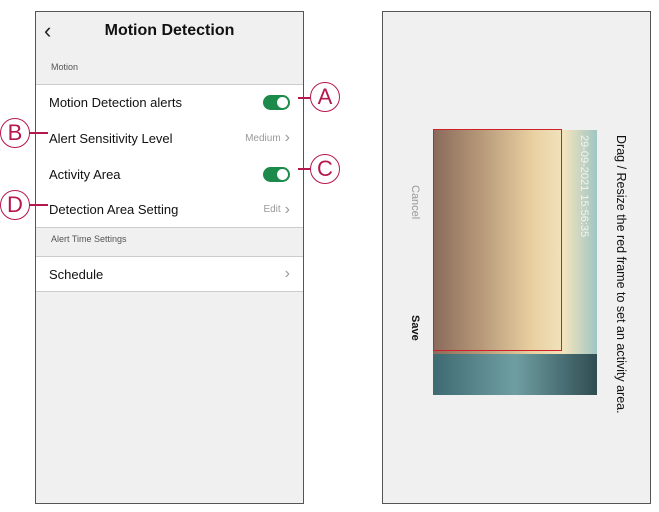  Describe the element at coordinates (515, 374) in the screenshot. I see `camera-preview-strip` at that location.